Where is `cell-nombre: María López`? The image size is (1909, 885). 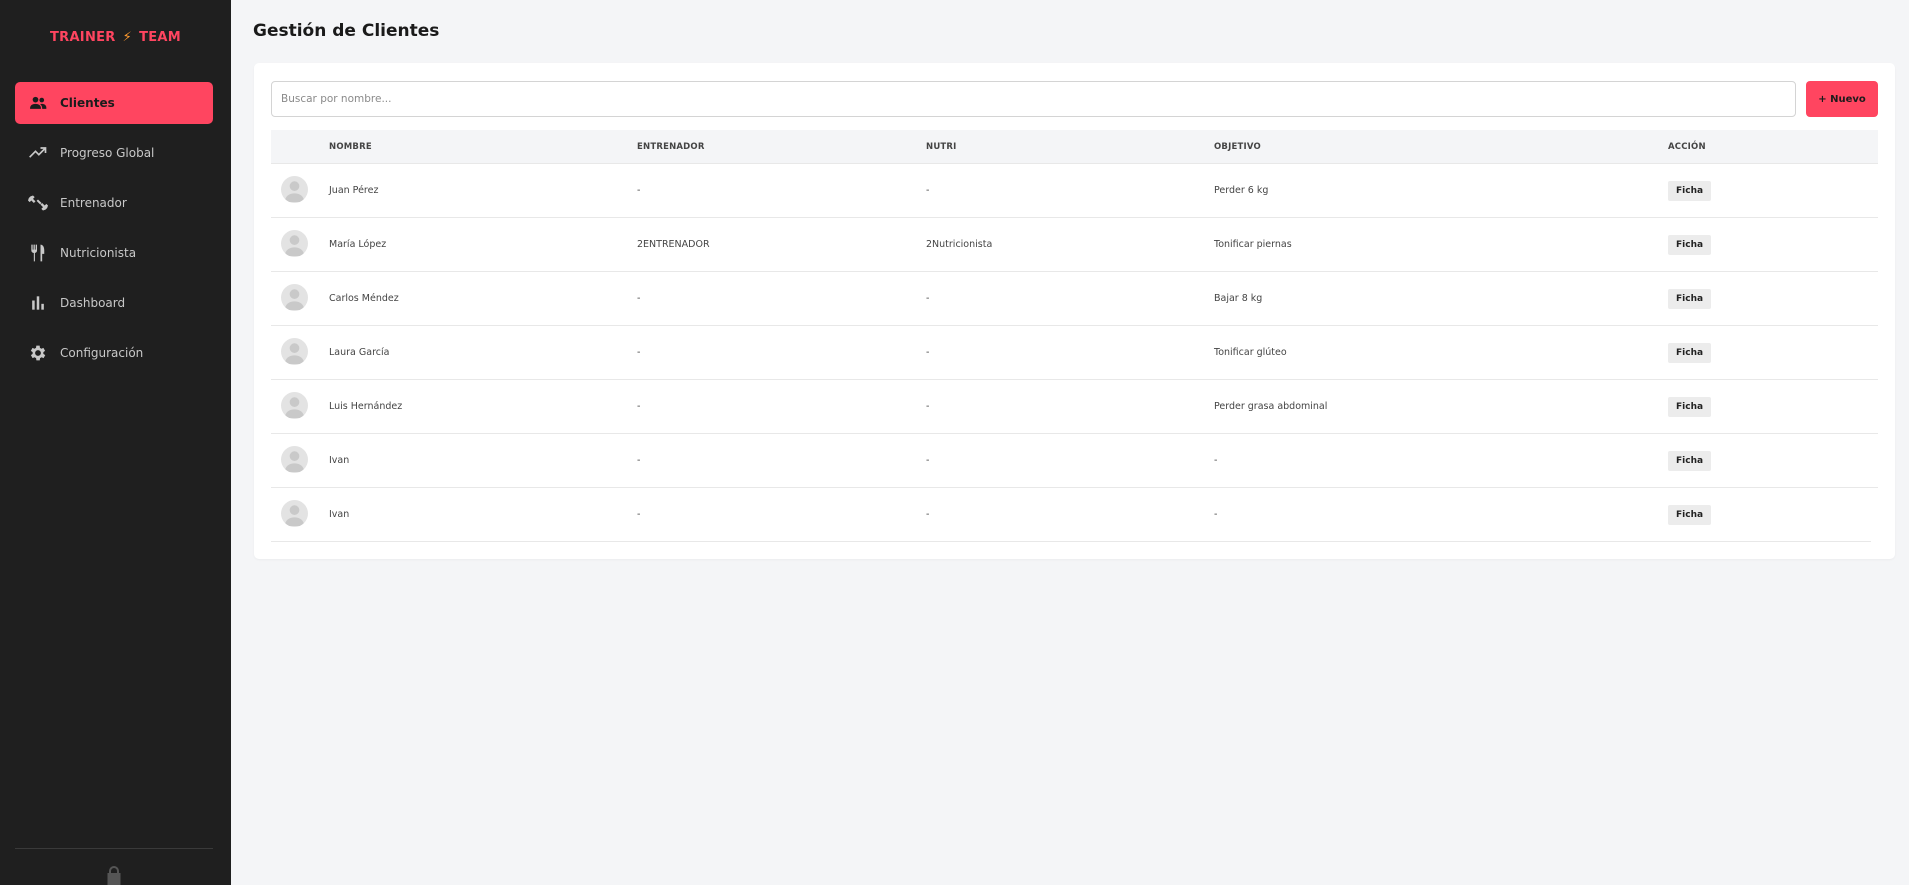
cell-nombre: María López is located at coordinates (358, 244).